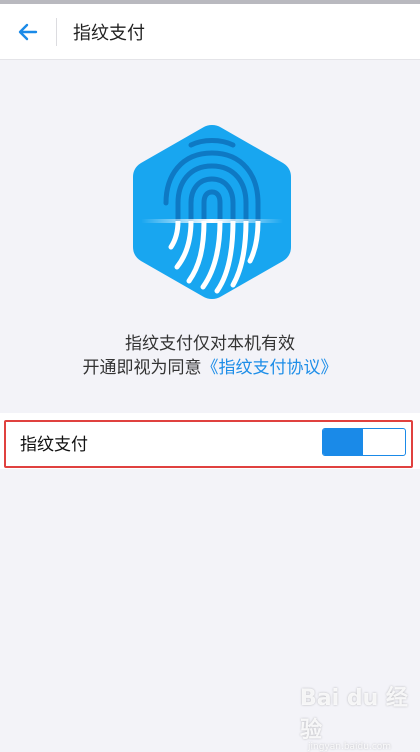 The image size is (420, 752). I want to click on toggle-fill, so click(343, 442).